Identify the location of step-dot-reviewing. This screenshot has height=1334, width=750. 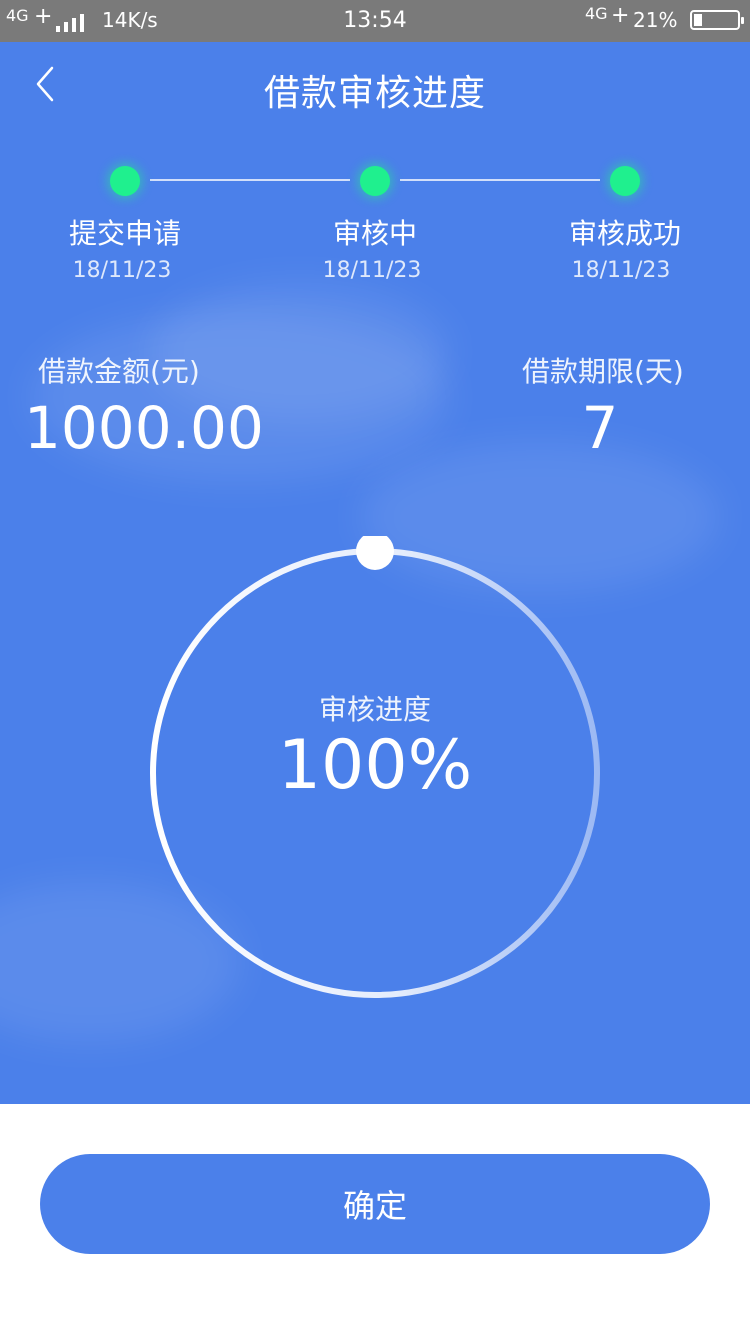
(375, 181).